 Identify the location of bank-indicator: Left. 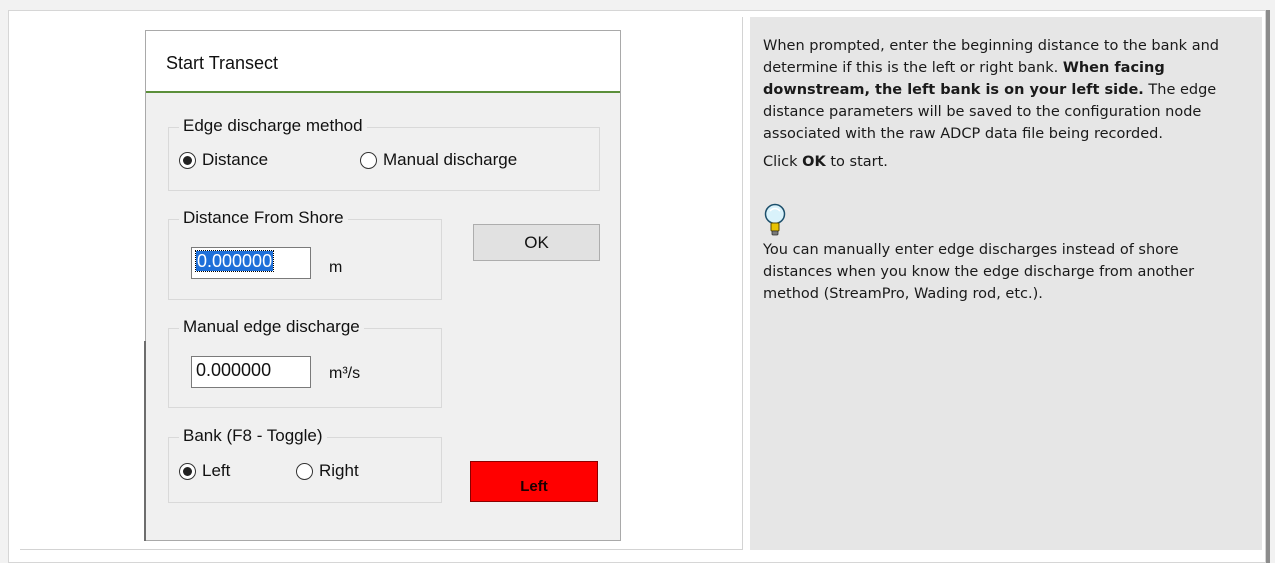
(534, 481).